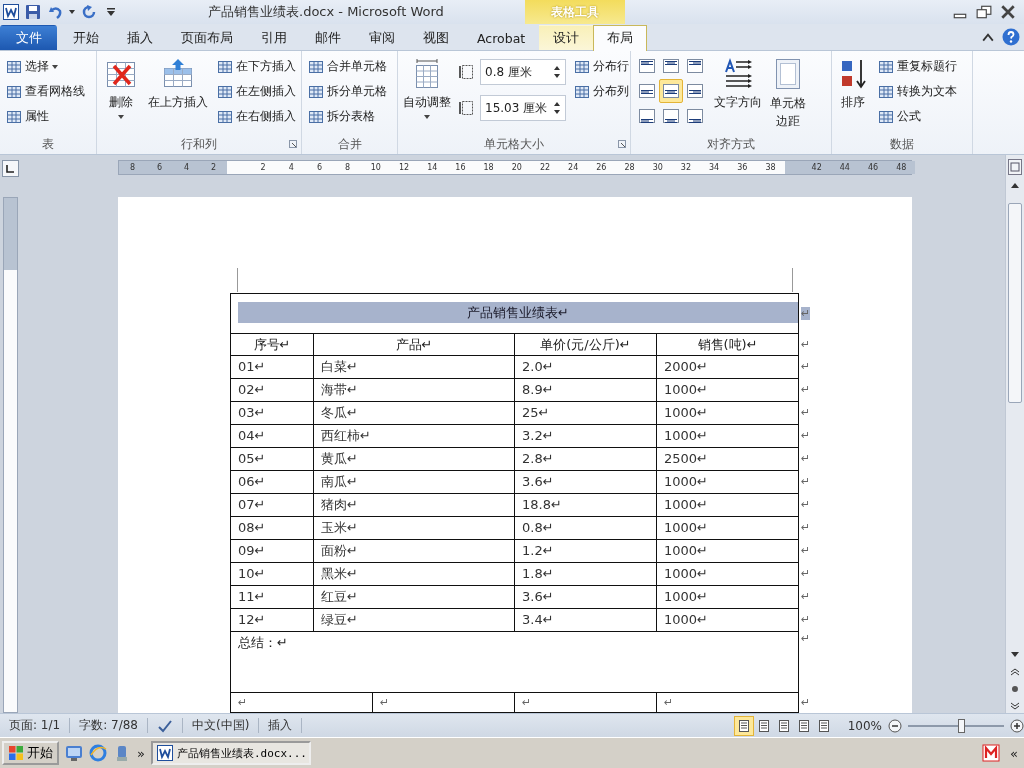 The height and width of the screenshot is (768, 1024). What do you see at coordinates (272, 528) in the screenshot?
I see `table-cell: 08↵` at bounding box center [272, 528].